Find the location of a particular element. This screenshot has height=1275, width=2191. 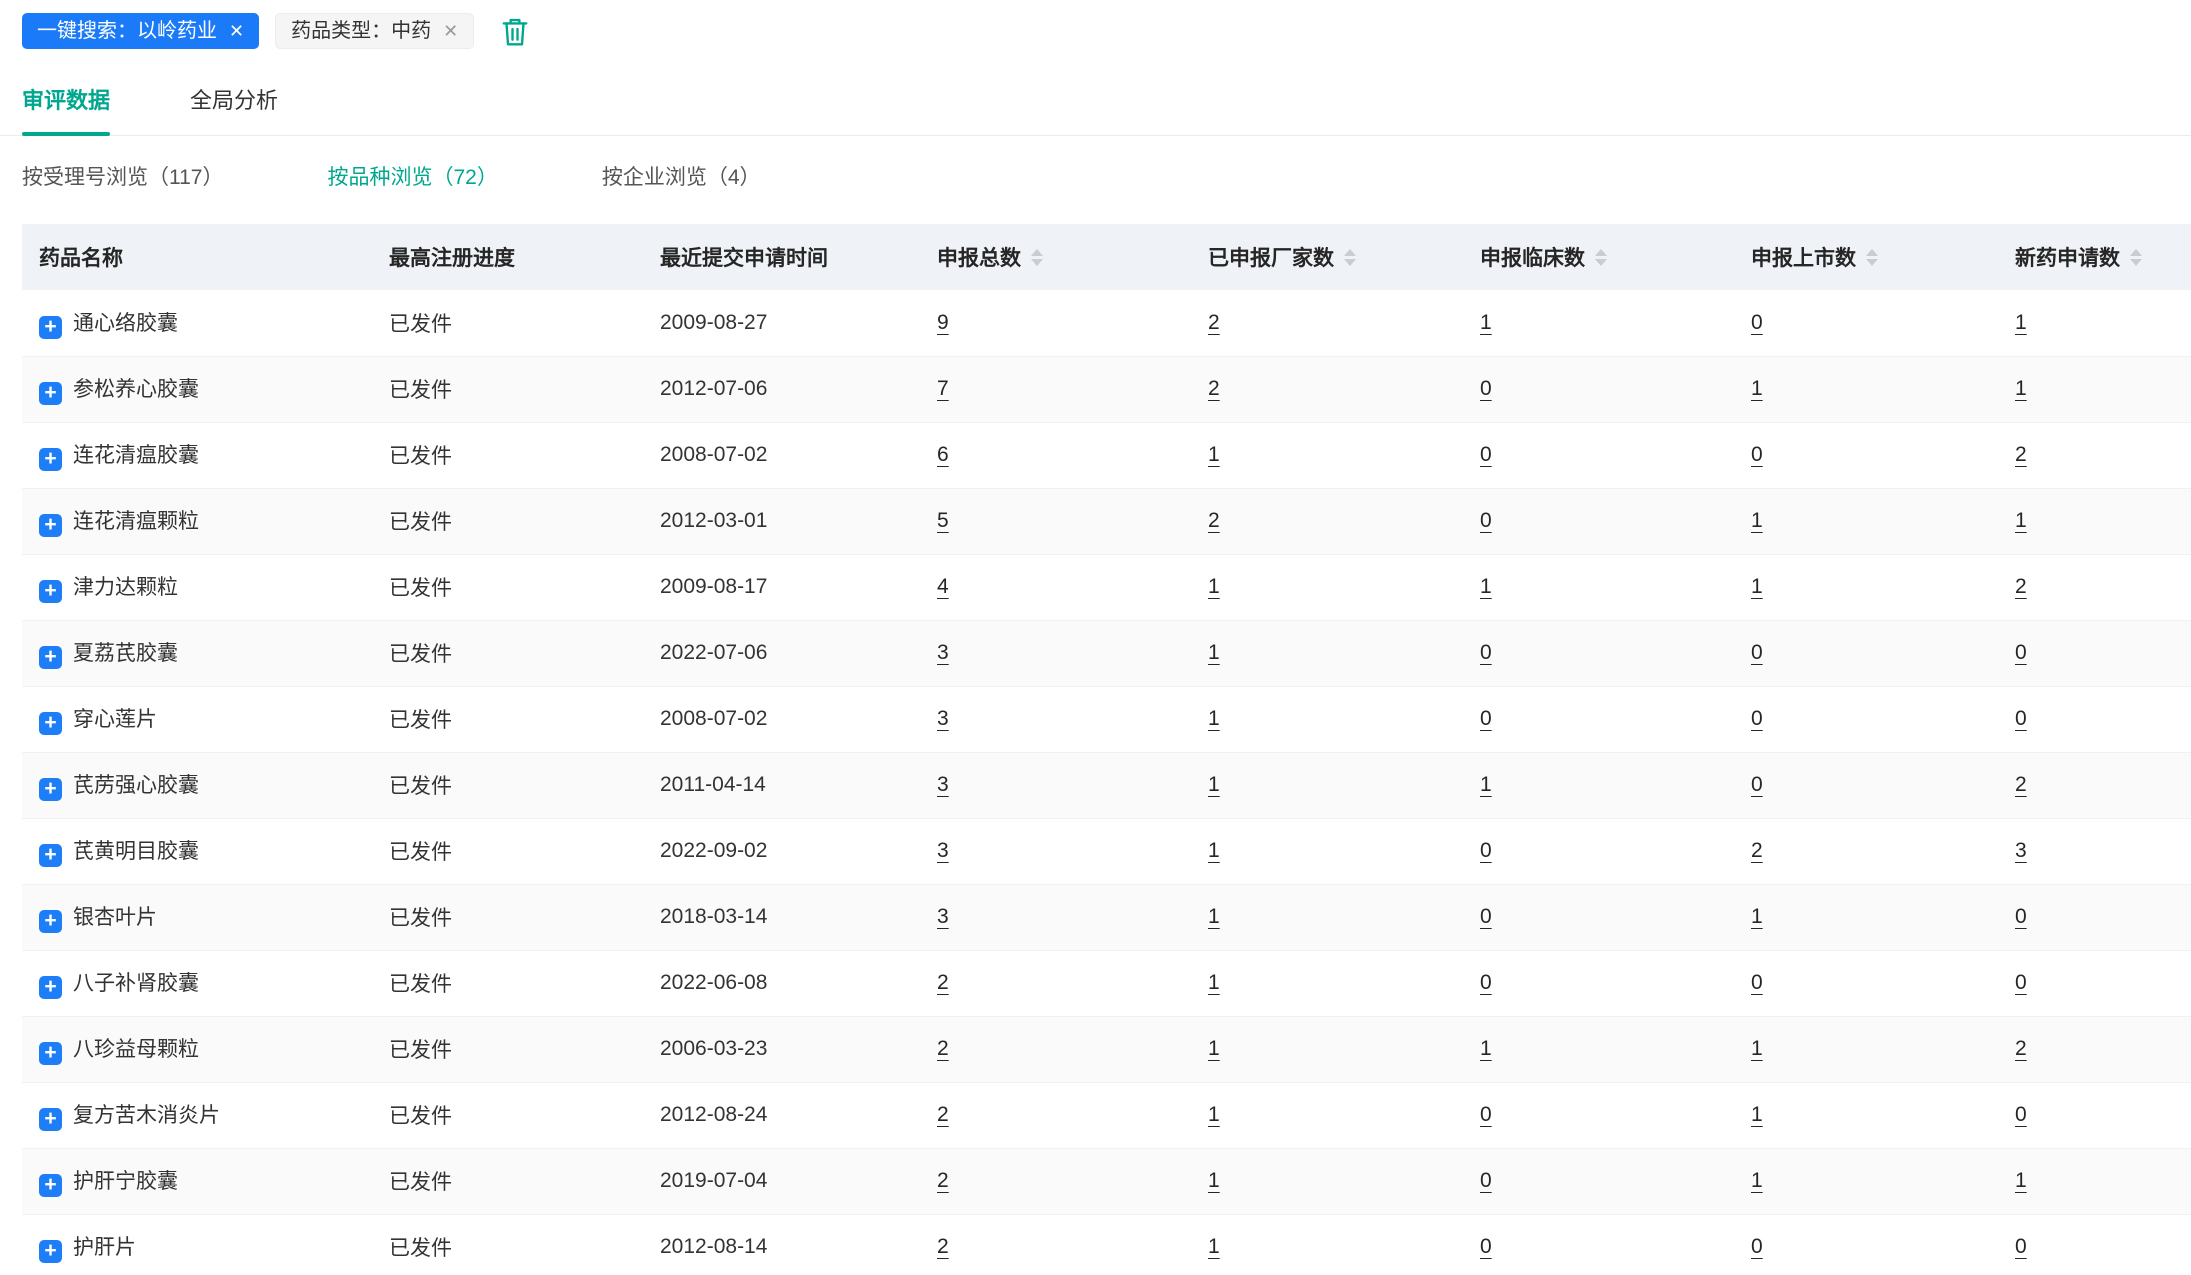

column-header-5: 已申报厂家数 is located at coordinates (1327, 257).